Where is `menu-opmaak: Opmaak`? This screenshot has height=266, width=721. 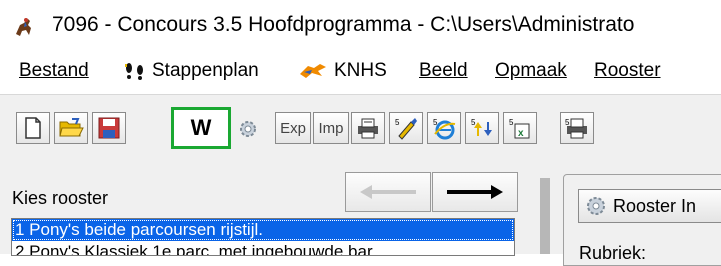 menu-opmaak: Opmaak is located at coordinates (531, 71).